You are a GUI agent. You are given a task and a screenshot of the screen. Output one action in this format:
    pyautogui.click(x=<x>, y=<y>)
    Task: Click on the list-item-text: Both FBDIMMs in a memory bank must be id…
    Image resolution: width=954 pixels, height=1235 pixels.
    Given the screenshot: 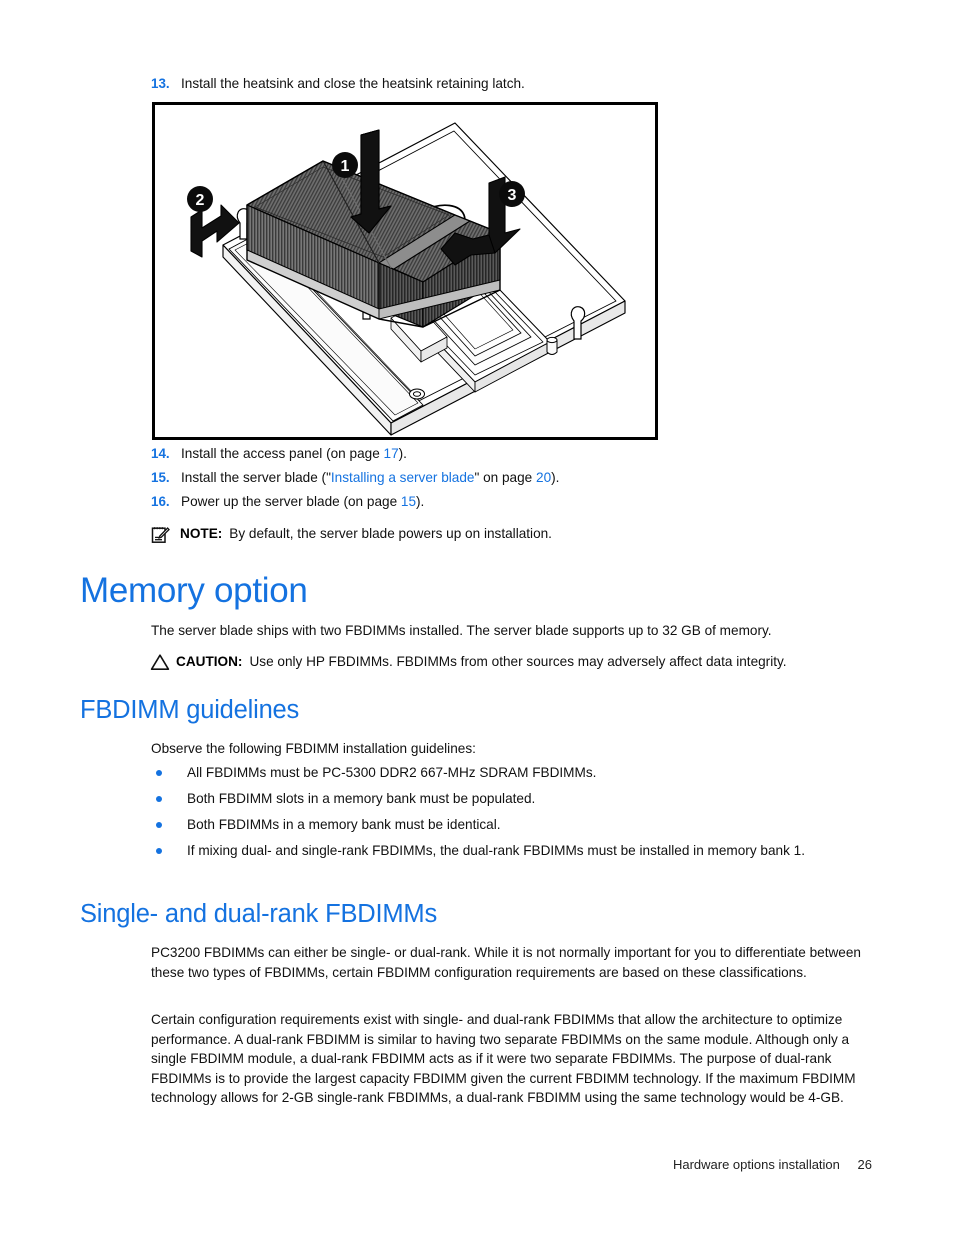 What is the action you would take?
    pyautogui.click(x=344, y=824)
    